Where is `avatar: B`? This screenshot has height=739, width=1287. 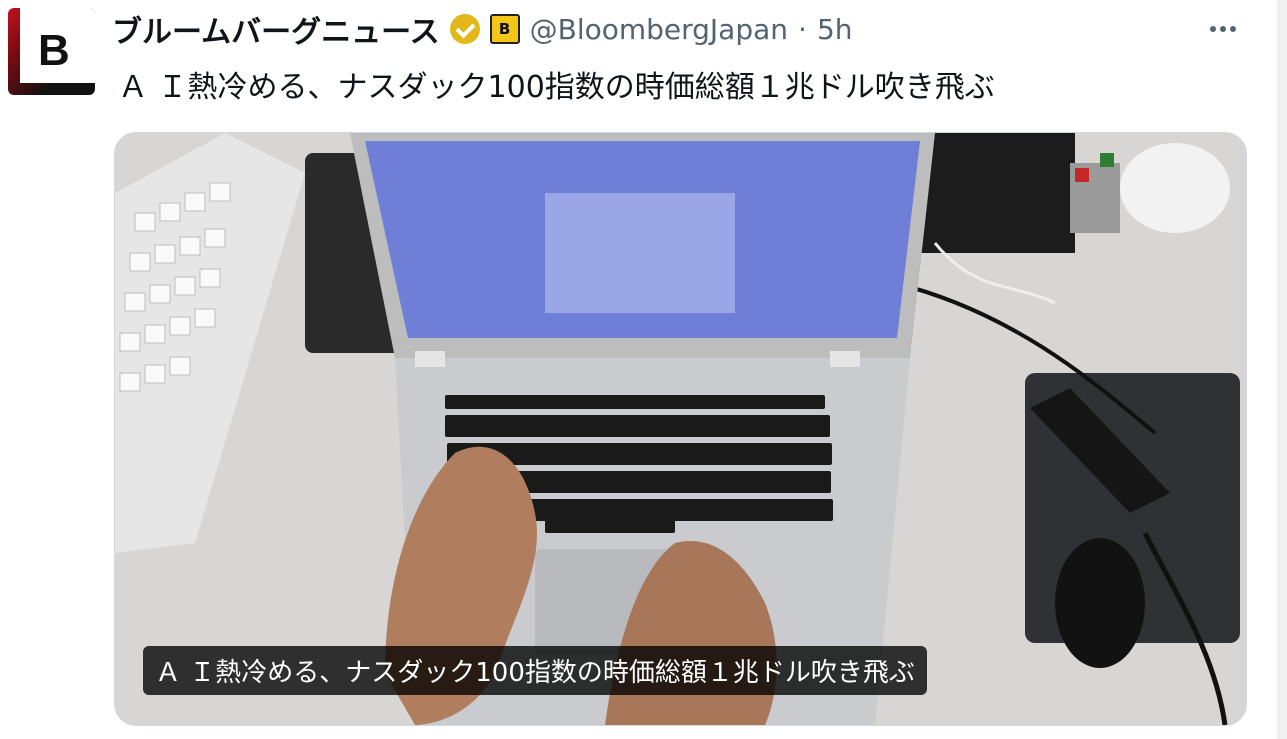 avatar: B is located at coordinates (51, 51).